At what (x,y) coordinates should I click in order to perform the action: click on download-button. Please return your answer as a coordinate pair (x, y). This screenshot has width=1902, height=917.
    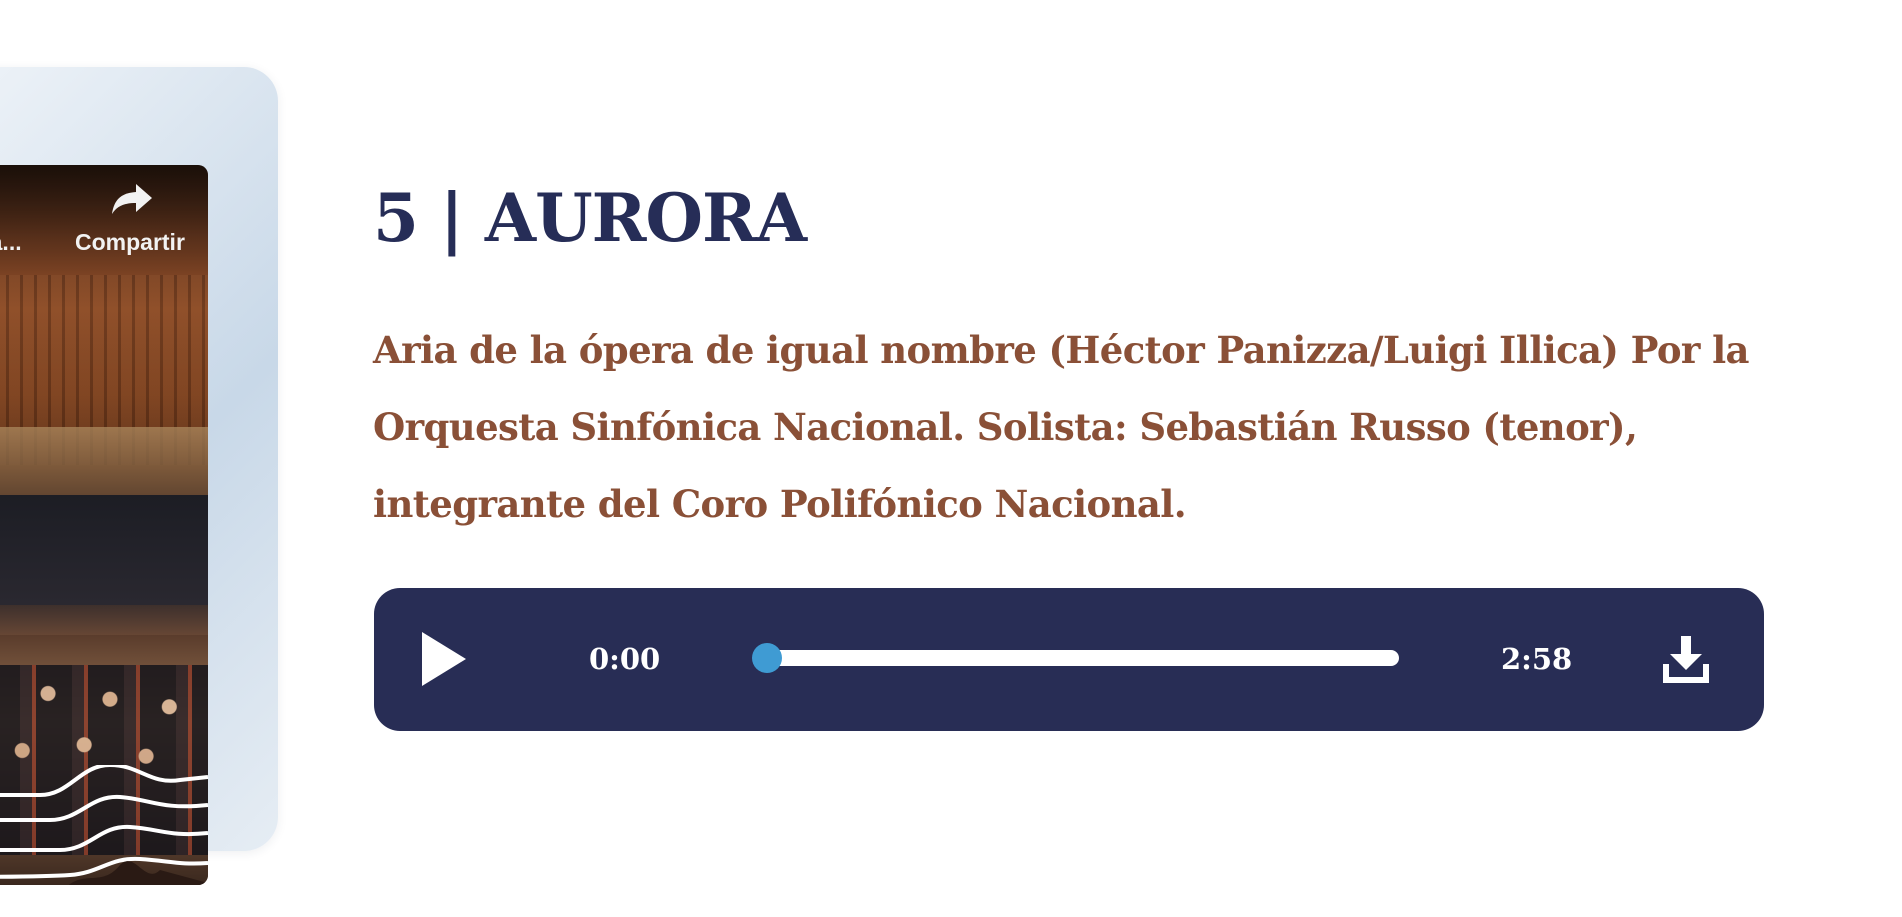
    Looking at the image, I should click on (1686, 659).